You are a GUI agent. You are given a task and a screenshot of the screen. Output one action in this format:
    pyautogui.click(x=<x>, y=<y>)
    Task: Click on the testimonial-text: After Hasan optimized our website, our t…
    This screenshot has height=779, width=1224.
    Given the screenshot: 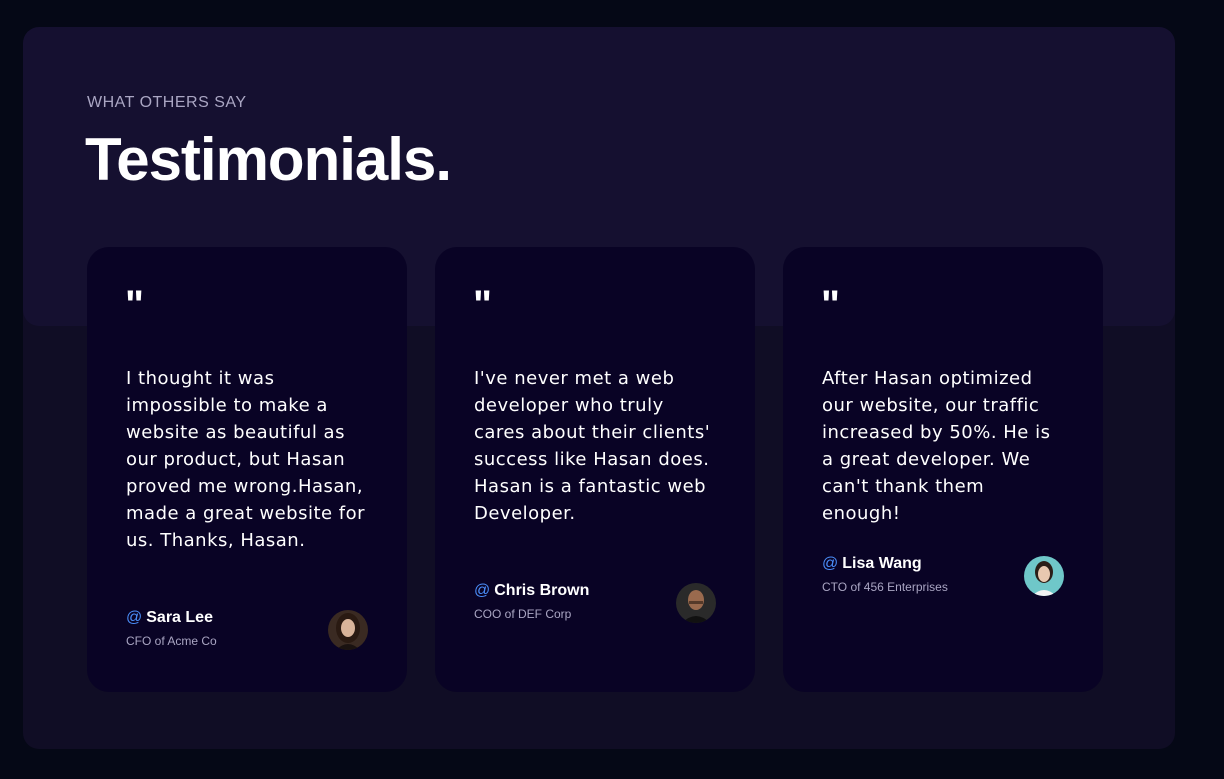 What is the action you would take?
    pyautogui.click(x=936, y=446)
    